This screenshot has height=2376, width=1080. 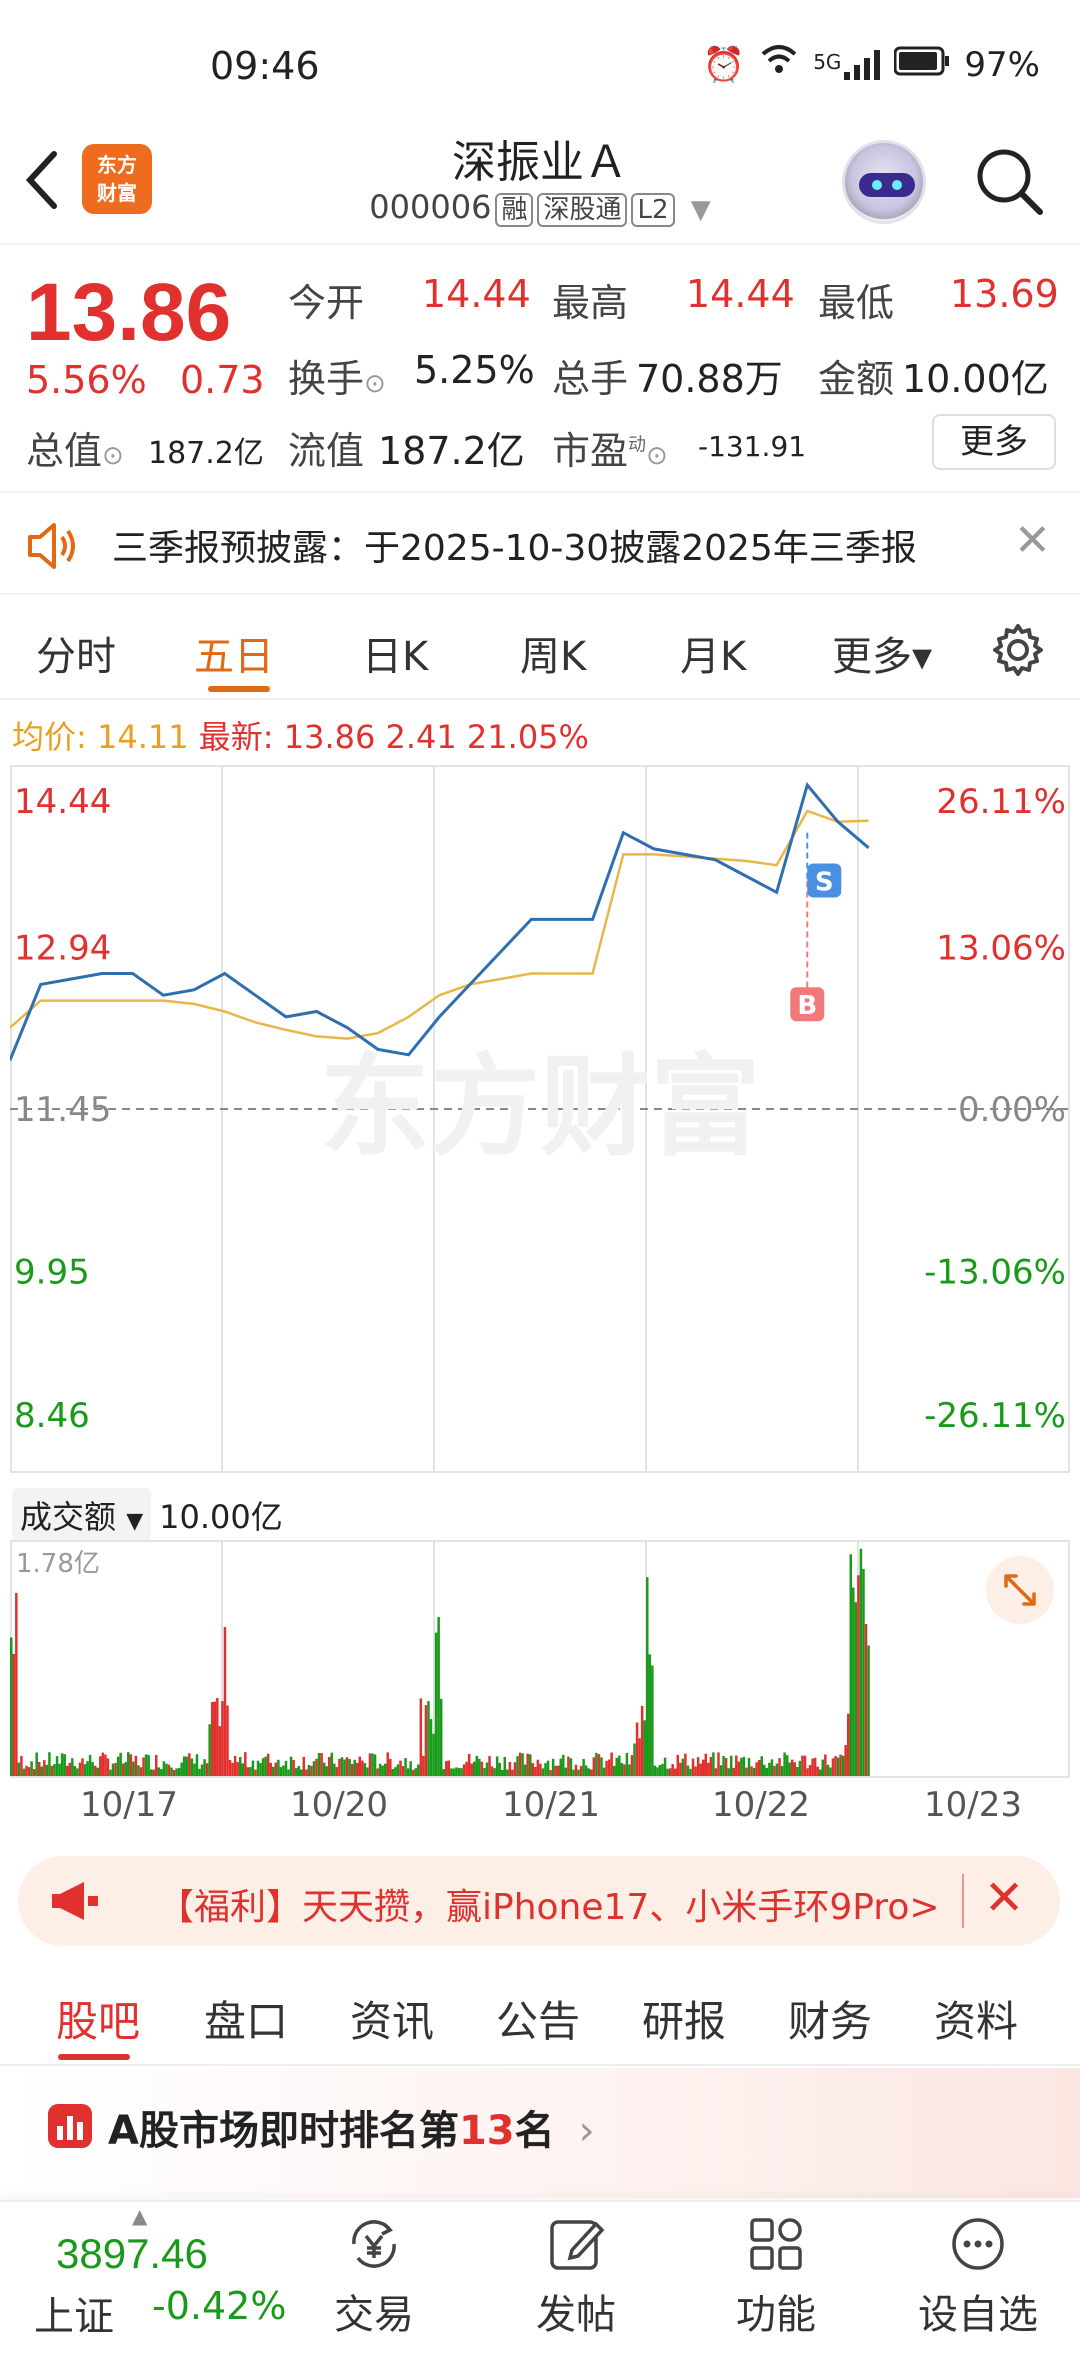 What do you see at coordinates (74, 2313) in the screenshot?
I see `index-name: 上证` at bounding box center [74, 2313].